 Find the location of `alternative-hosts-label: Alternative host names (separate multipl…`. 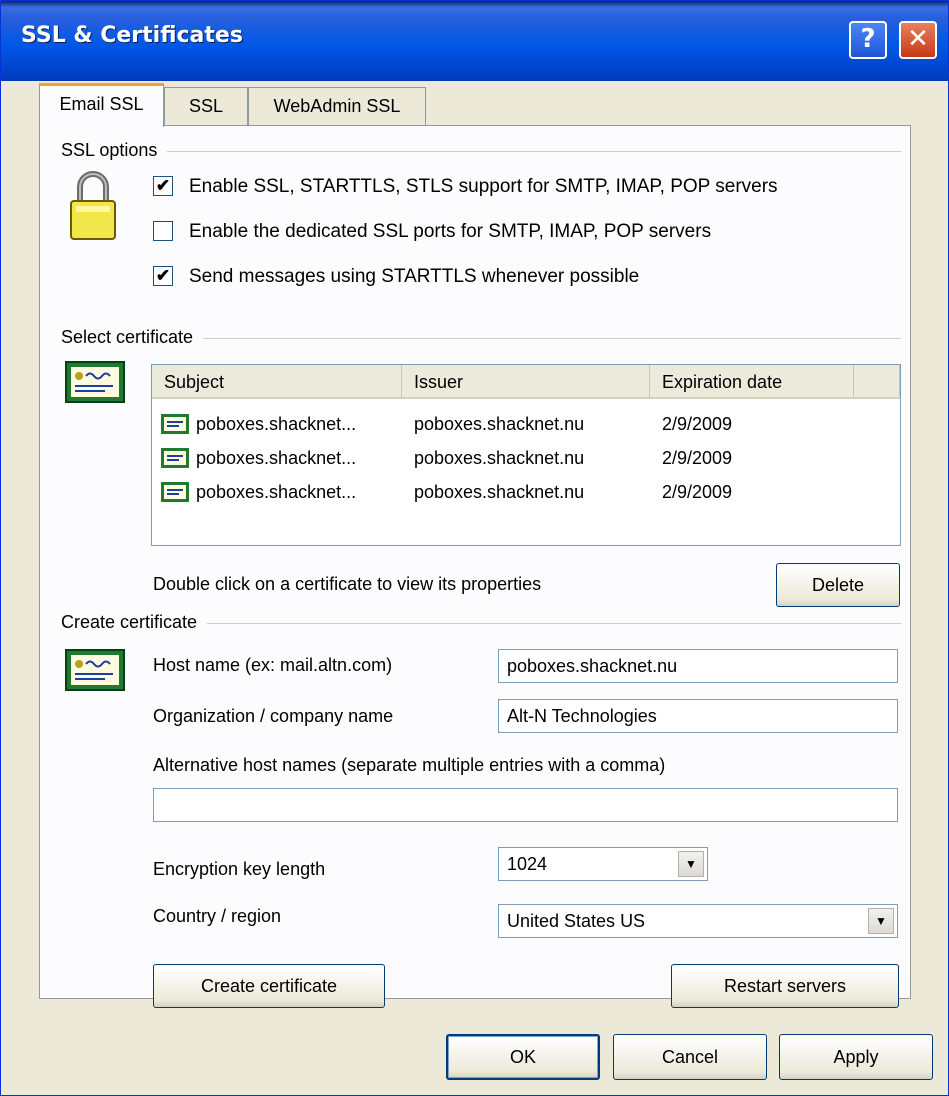

alternative-hosts-label: Alternative host names (separate multipl… is located at coordinates (409, 765).